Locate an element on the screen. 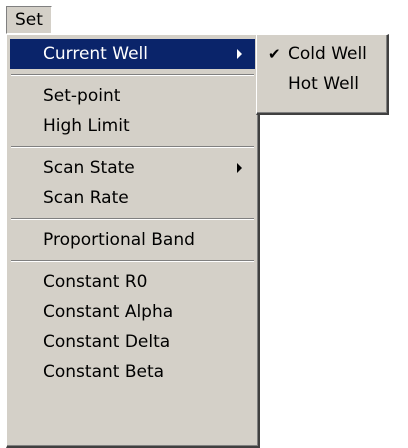 The image size is (408, 448). submenu-item-cold-well: ✔ Cold Well is located at coordinates (322, 54).